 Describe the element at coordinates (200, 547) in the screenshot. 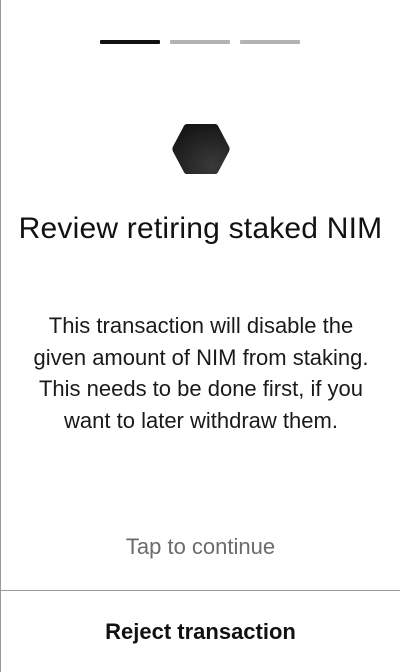

I see `tap-to-continue: Tap to continue` at that location.